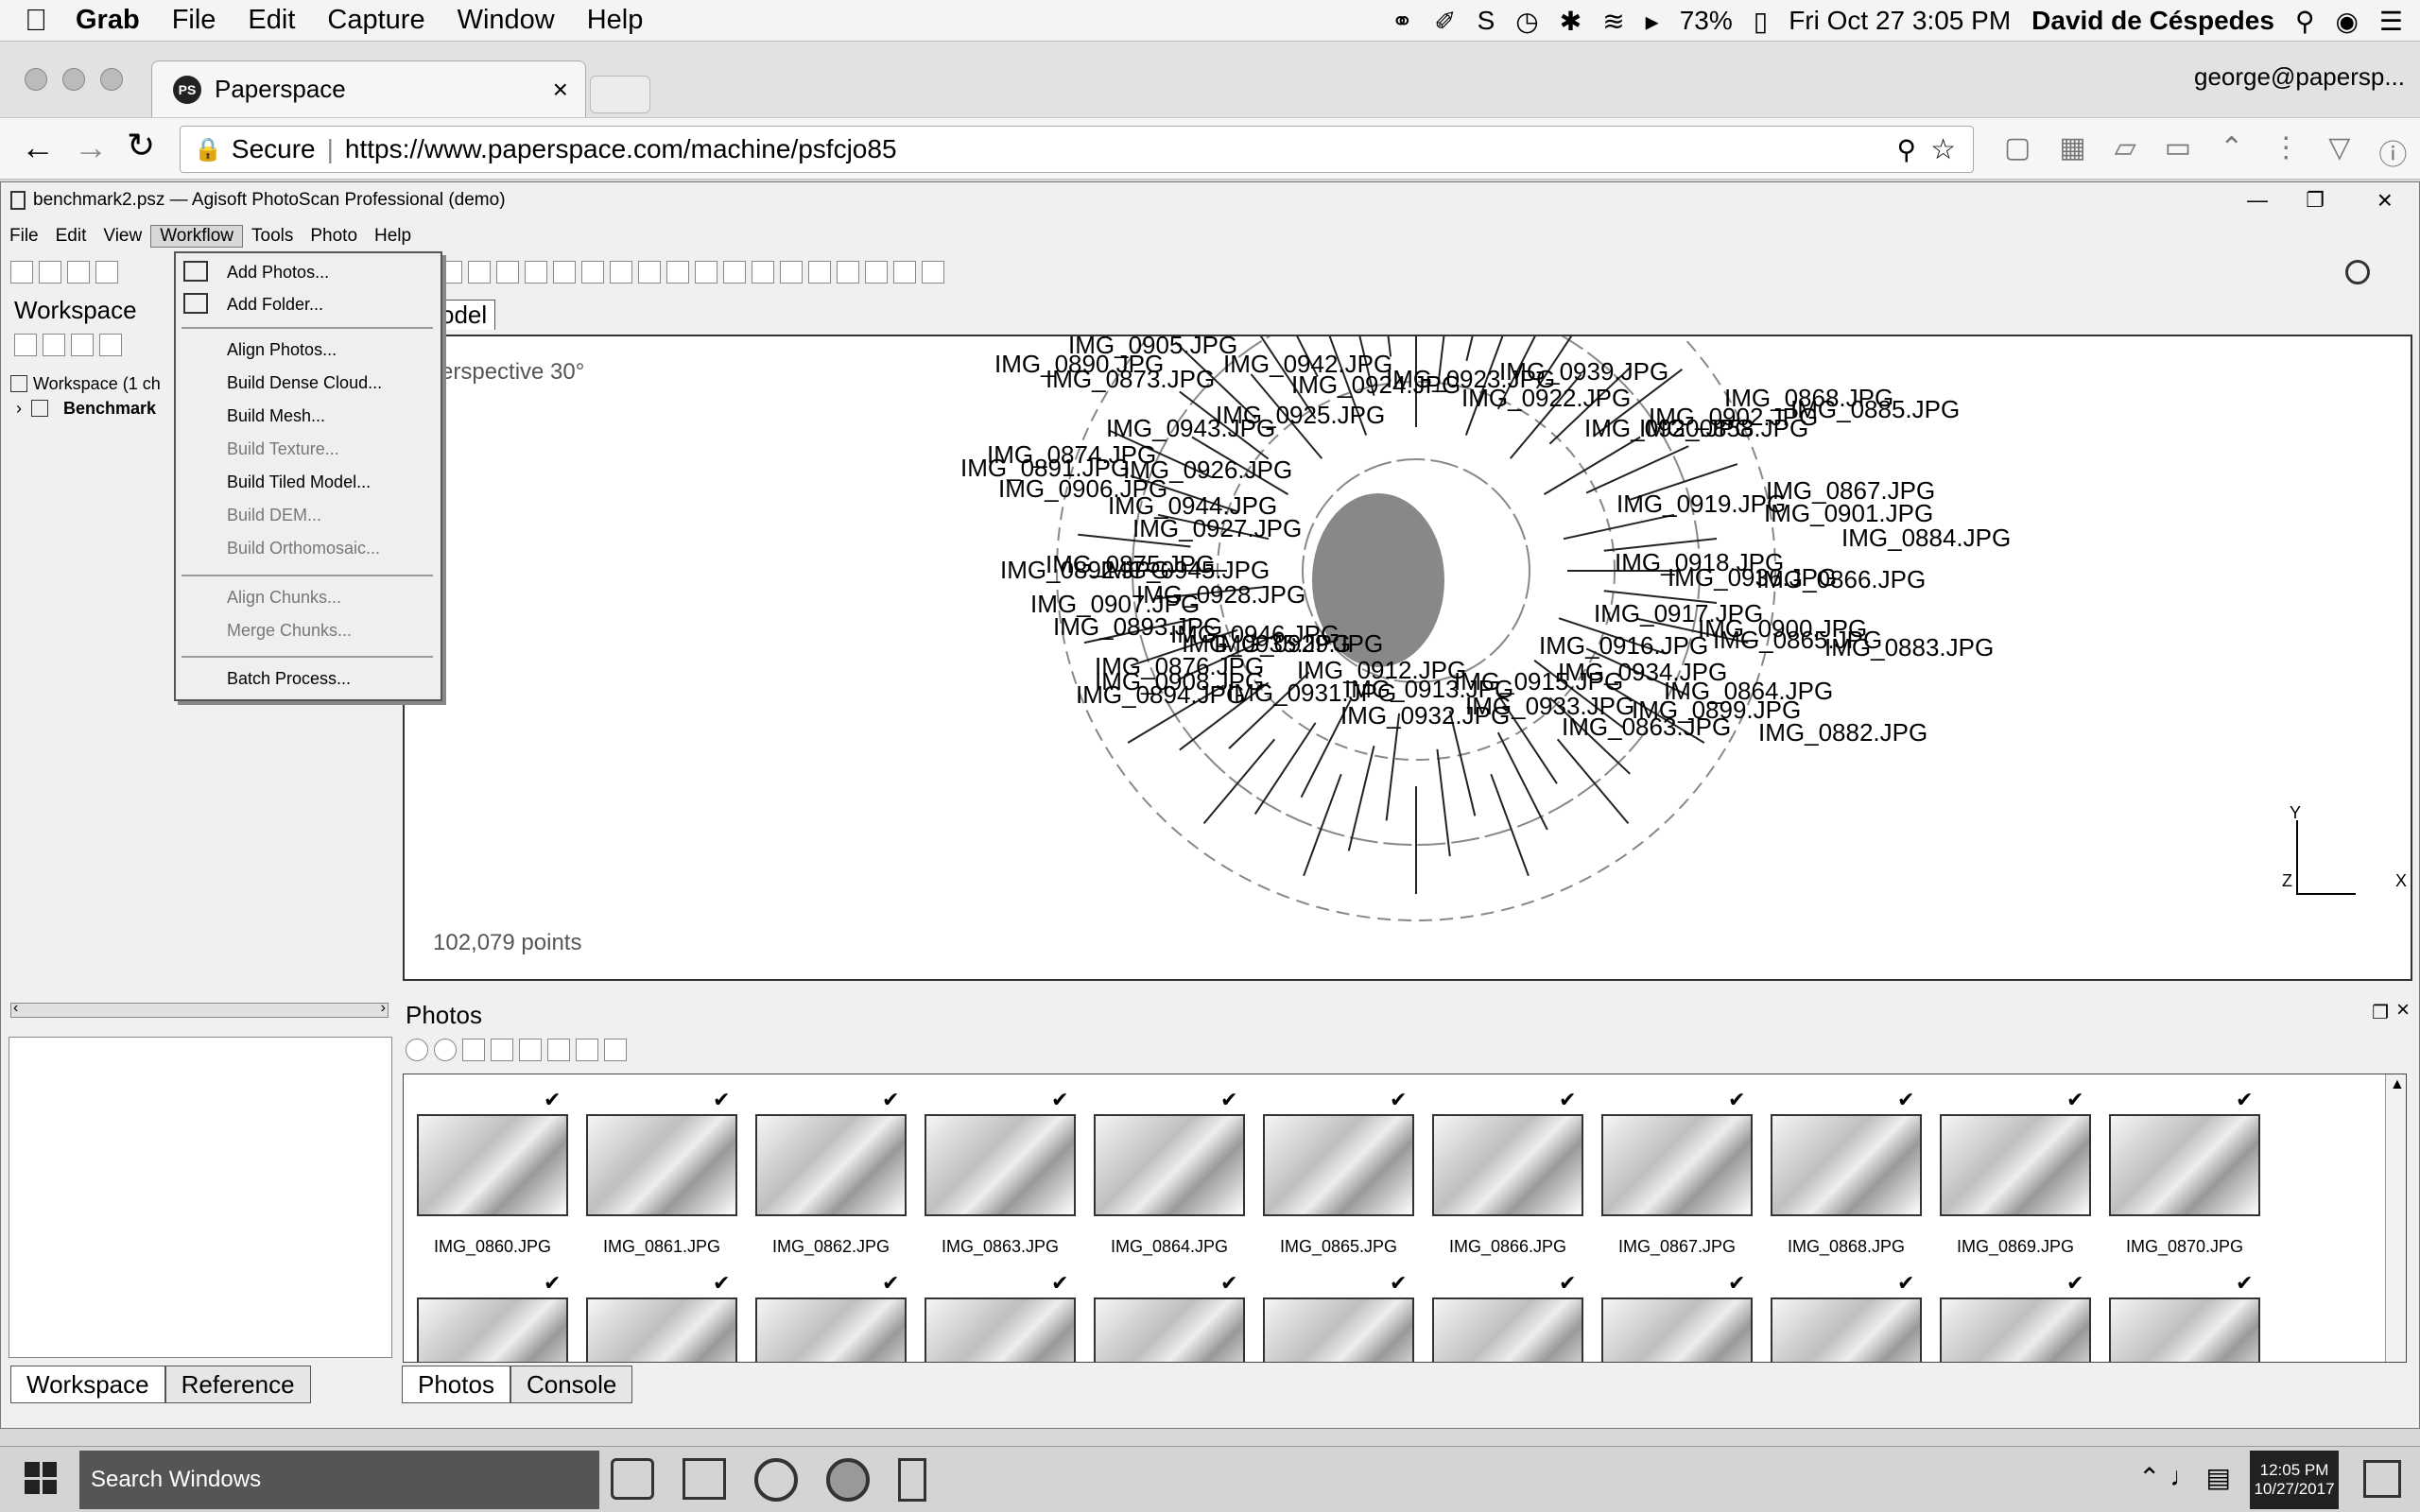 The height and width of the screenshot is (1512, 2420). I want to click on target-icon, so click(2357, 272).